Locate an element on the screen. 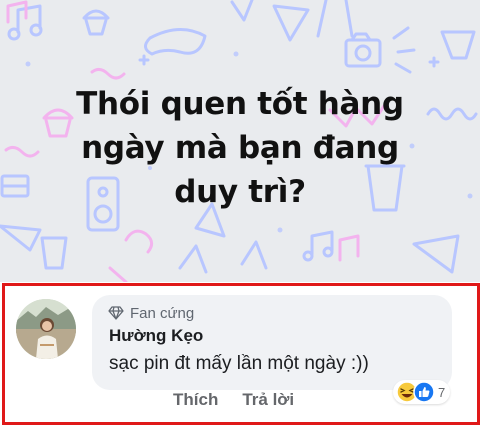 The height and width of the screenshot is (425, 480). badge-label: Fan cứng is located at coordinates (162, 313).